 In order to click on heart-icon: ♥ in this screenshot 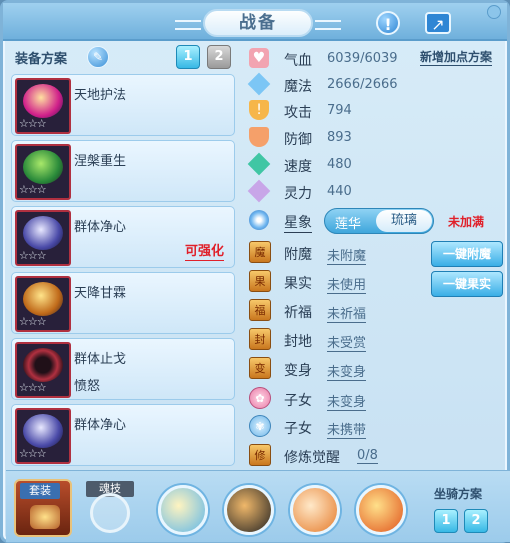, I will do `click(259, 58)`.